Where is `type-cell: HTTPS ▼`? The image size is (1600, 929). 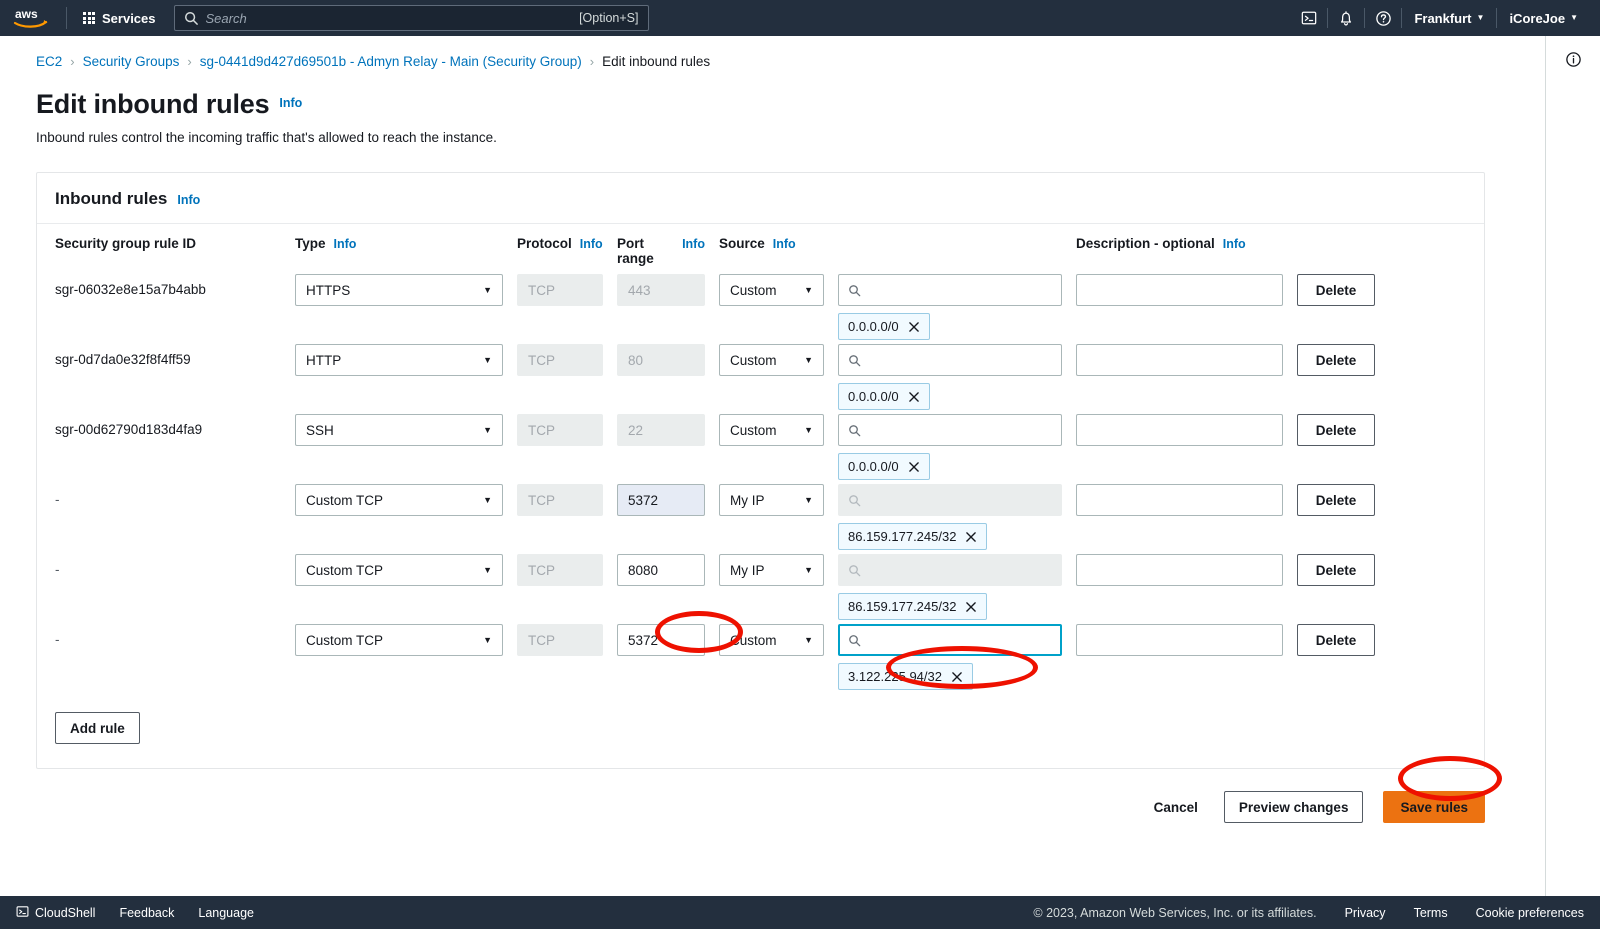 type-cell: HTTPS ▼ is located at coordinates (406, 290).